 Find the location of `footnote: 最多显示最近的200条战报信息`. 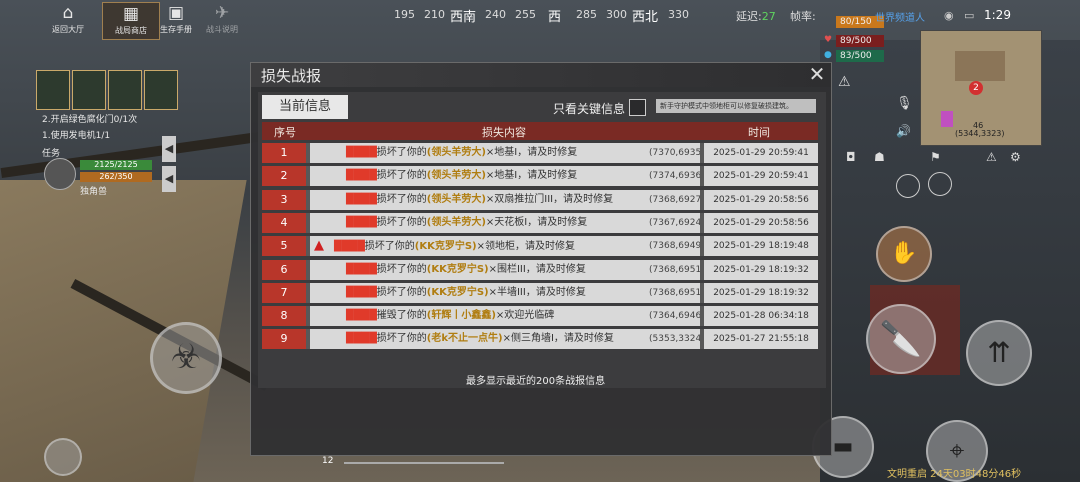

footnote: 最多显示最近的200条战报信息 is located at coordinates (536, 381).